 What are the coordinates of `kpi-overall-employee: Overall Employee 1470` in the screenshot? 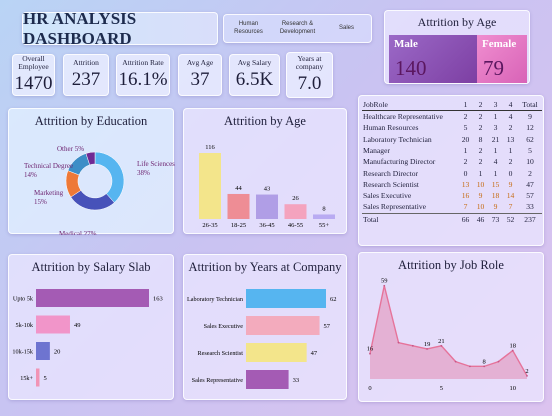 It's located at (33, 75).